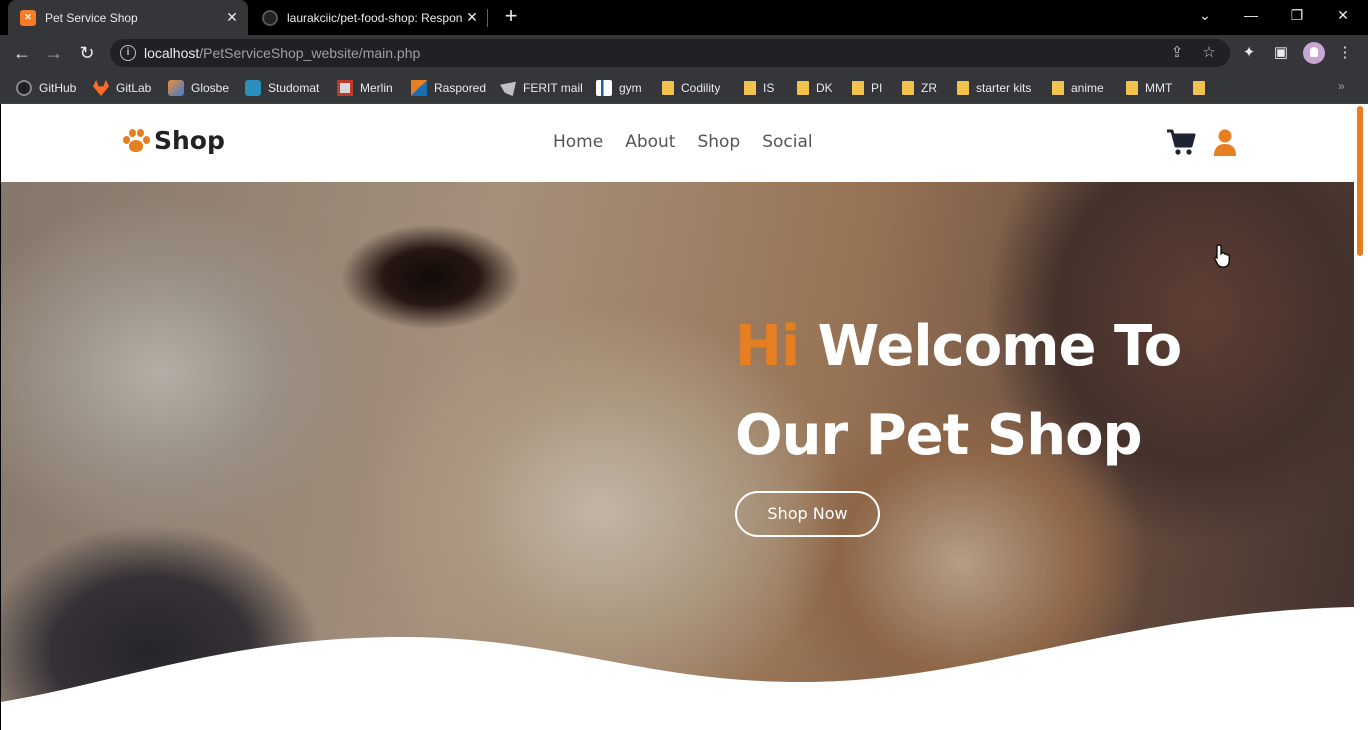  Describe the element at coordinates (253, 88) in the screenshot. I see `studomat-icon` at that location.